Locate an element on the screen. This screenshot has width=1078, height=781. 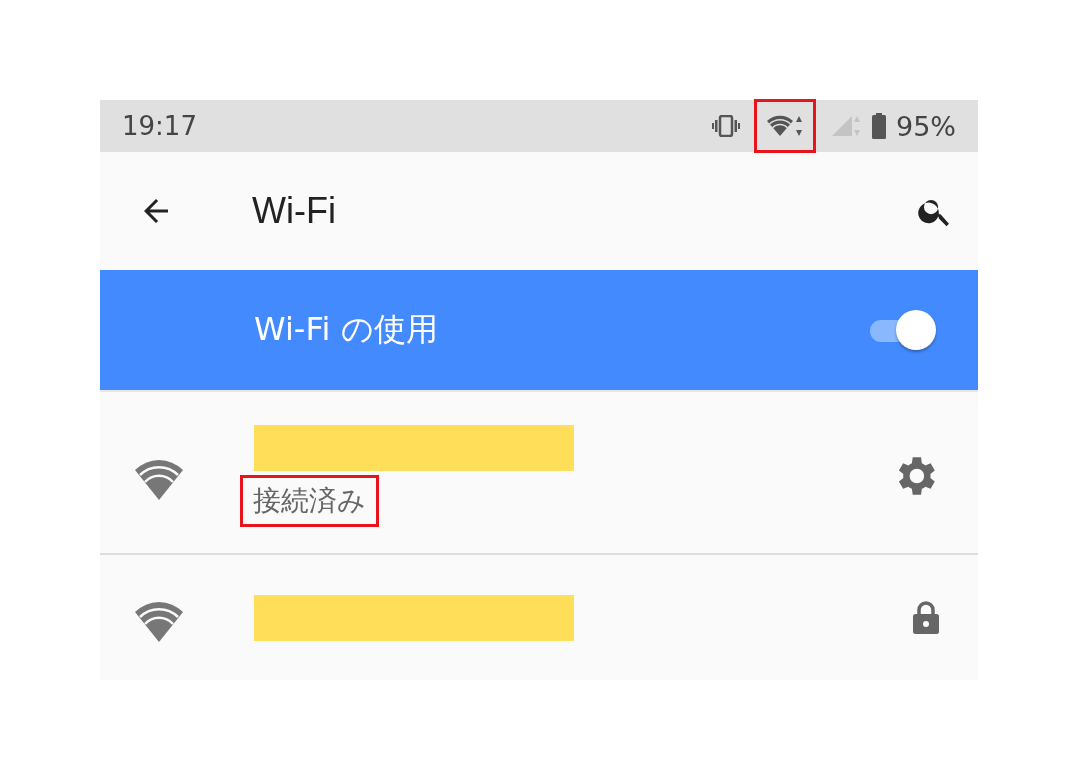
wifi-toggle is located at coordinates (904, 330).